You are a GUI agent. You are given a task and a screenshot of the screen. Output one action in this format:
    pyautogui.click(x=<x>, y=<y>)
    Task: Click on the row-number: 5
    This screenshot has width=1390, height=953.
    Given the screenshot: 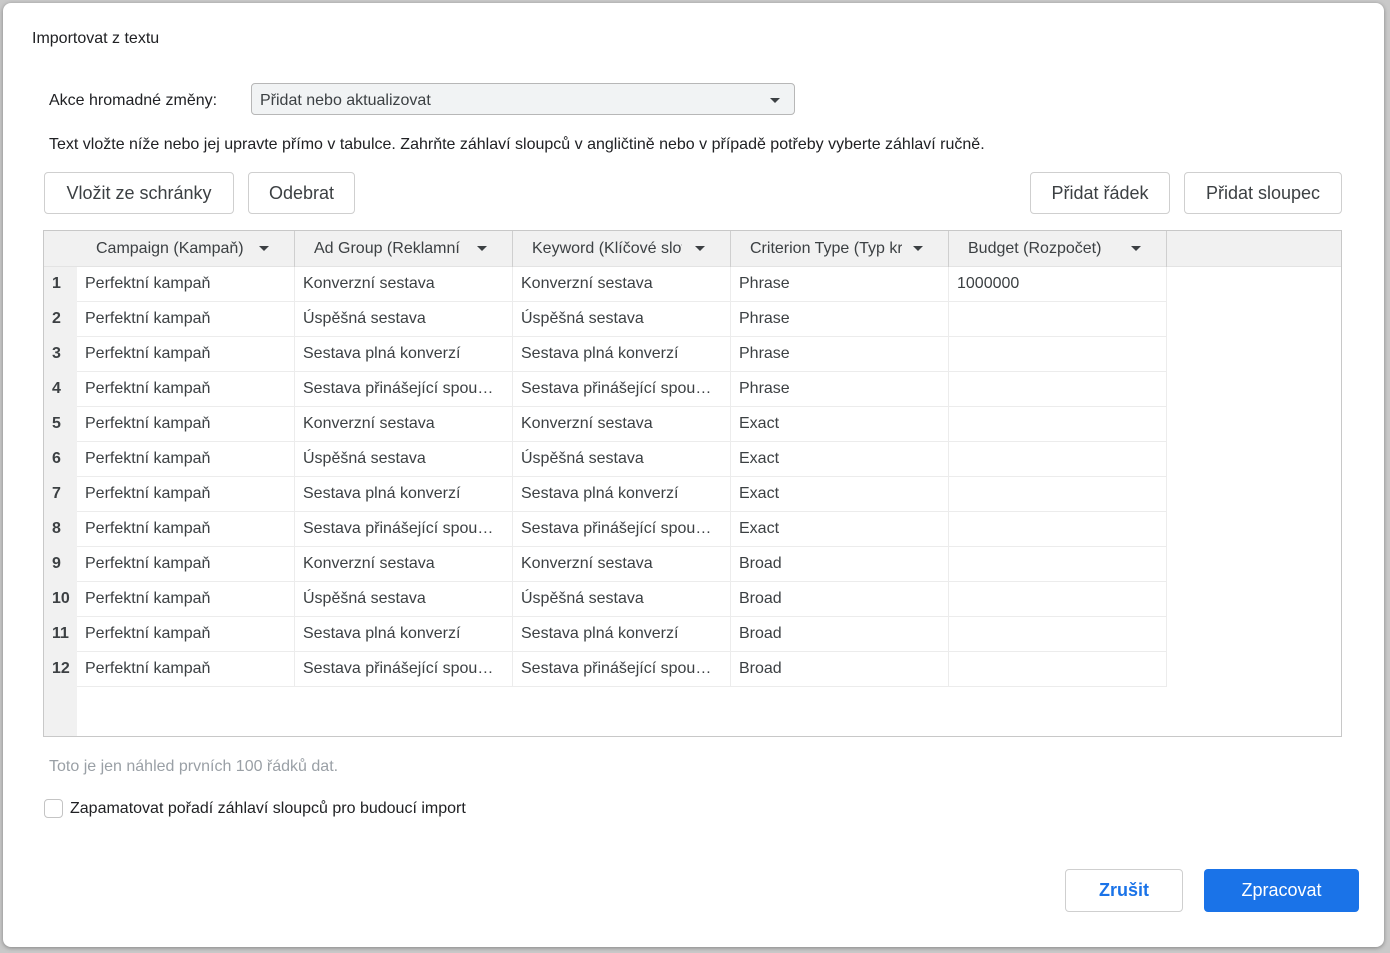 What is the action you would take?
    pyautogui.click(x=56, y=423)
    